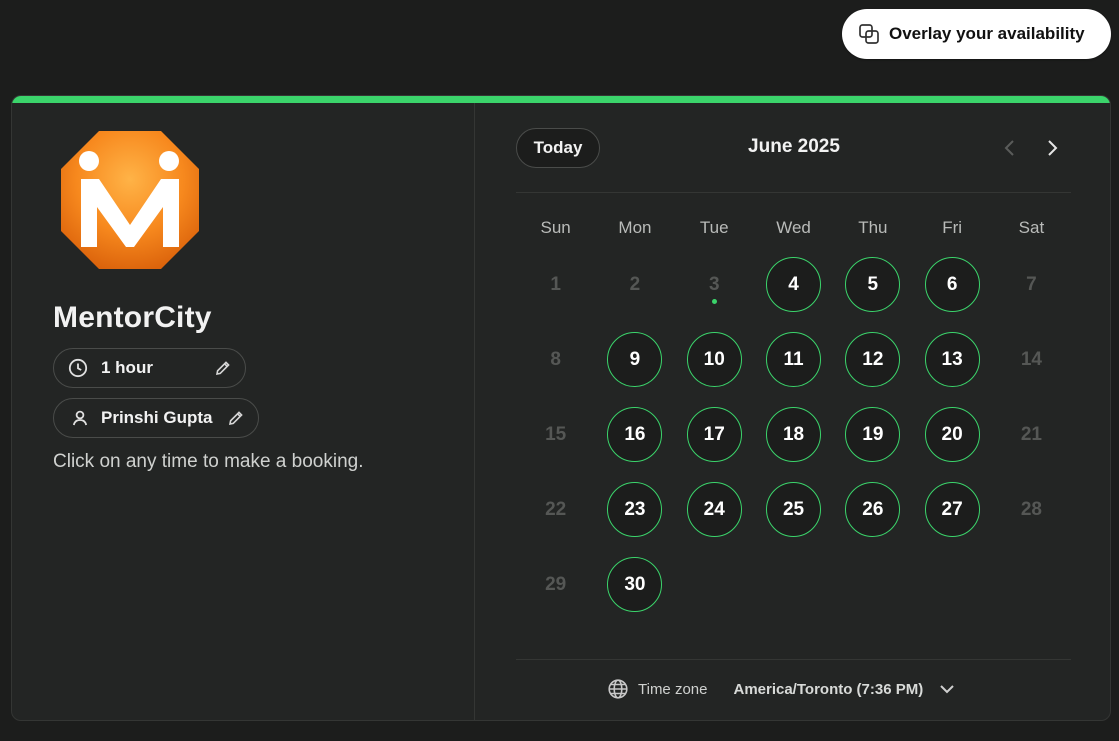 This screenshot has width=1119, height=741. I want to click on calendar-cell: 23, so click(634, 509).